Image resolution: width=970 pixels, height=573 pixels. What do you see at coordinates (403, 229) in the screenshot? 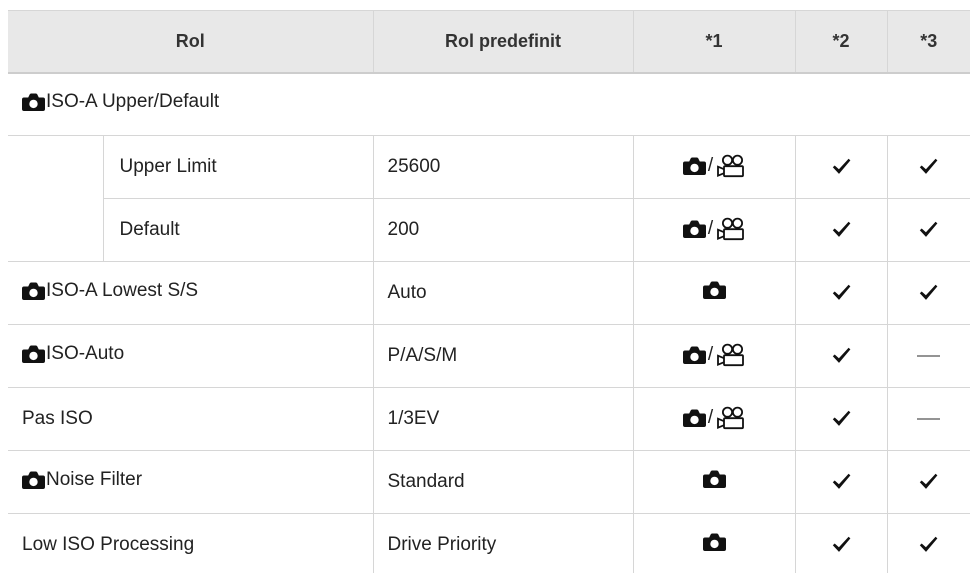
I see `rol-predefinit-text: 200` at bounding box center [403, 229].